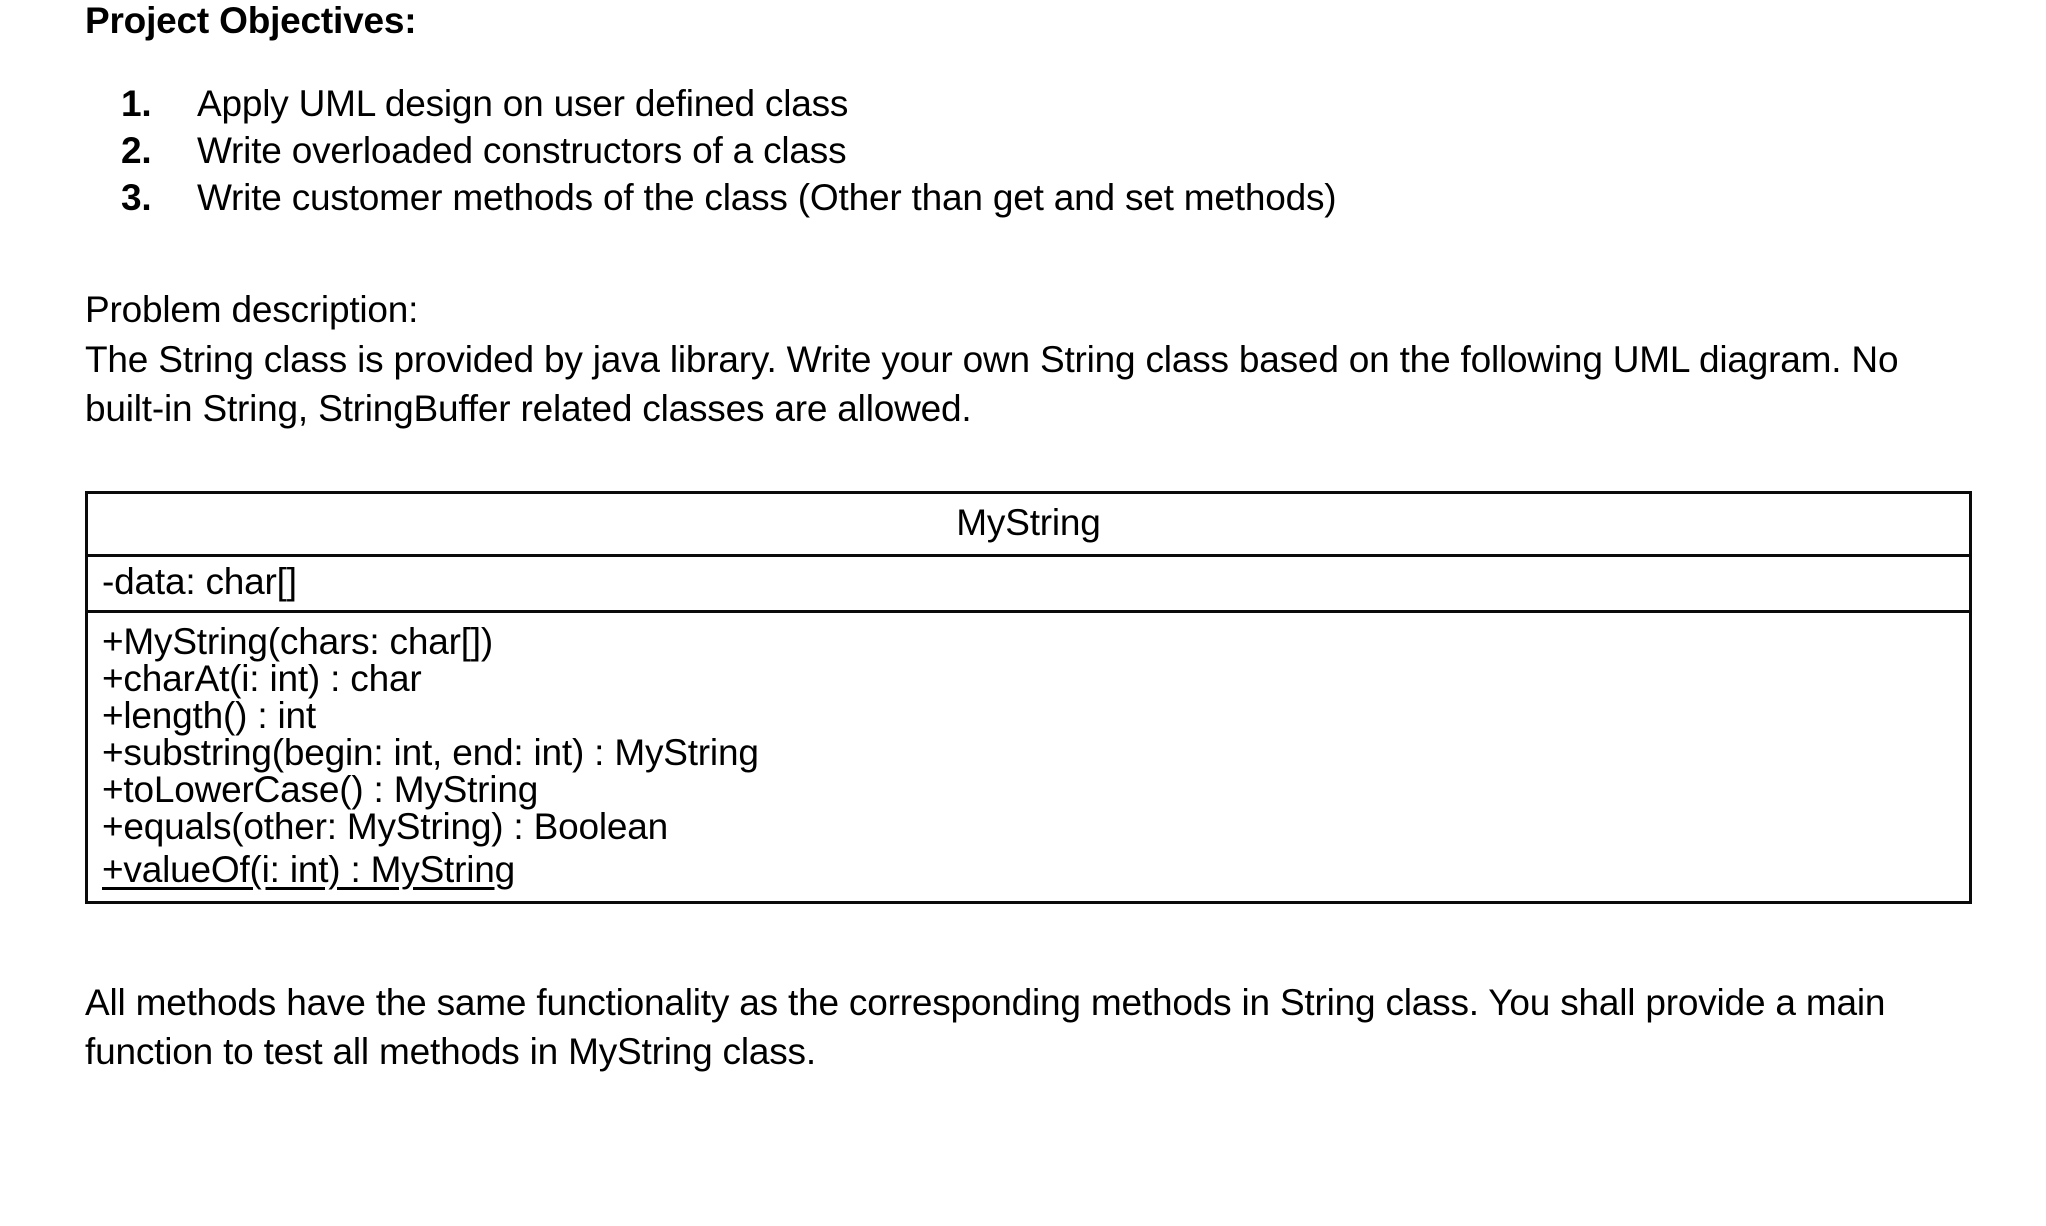 This screenshot has height=1226, width=2046. What do you see at coordinates (252, 310) in the screenshot?
I see `problem-description-heading: Problem description:` at bounding box center [252, 310].